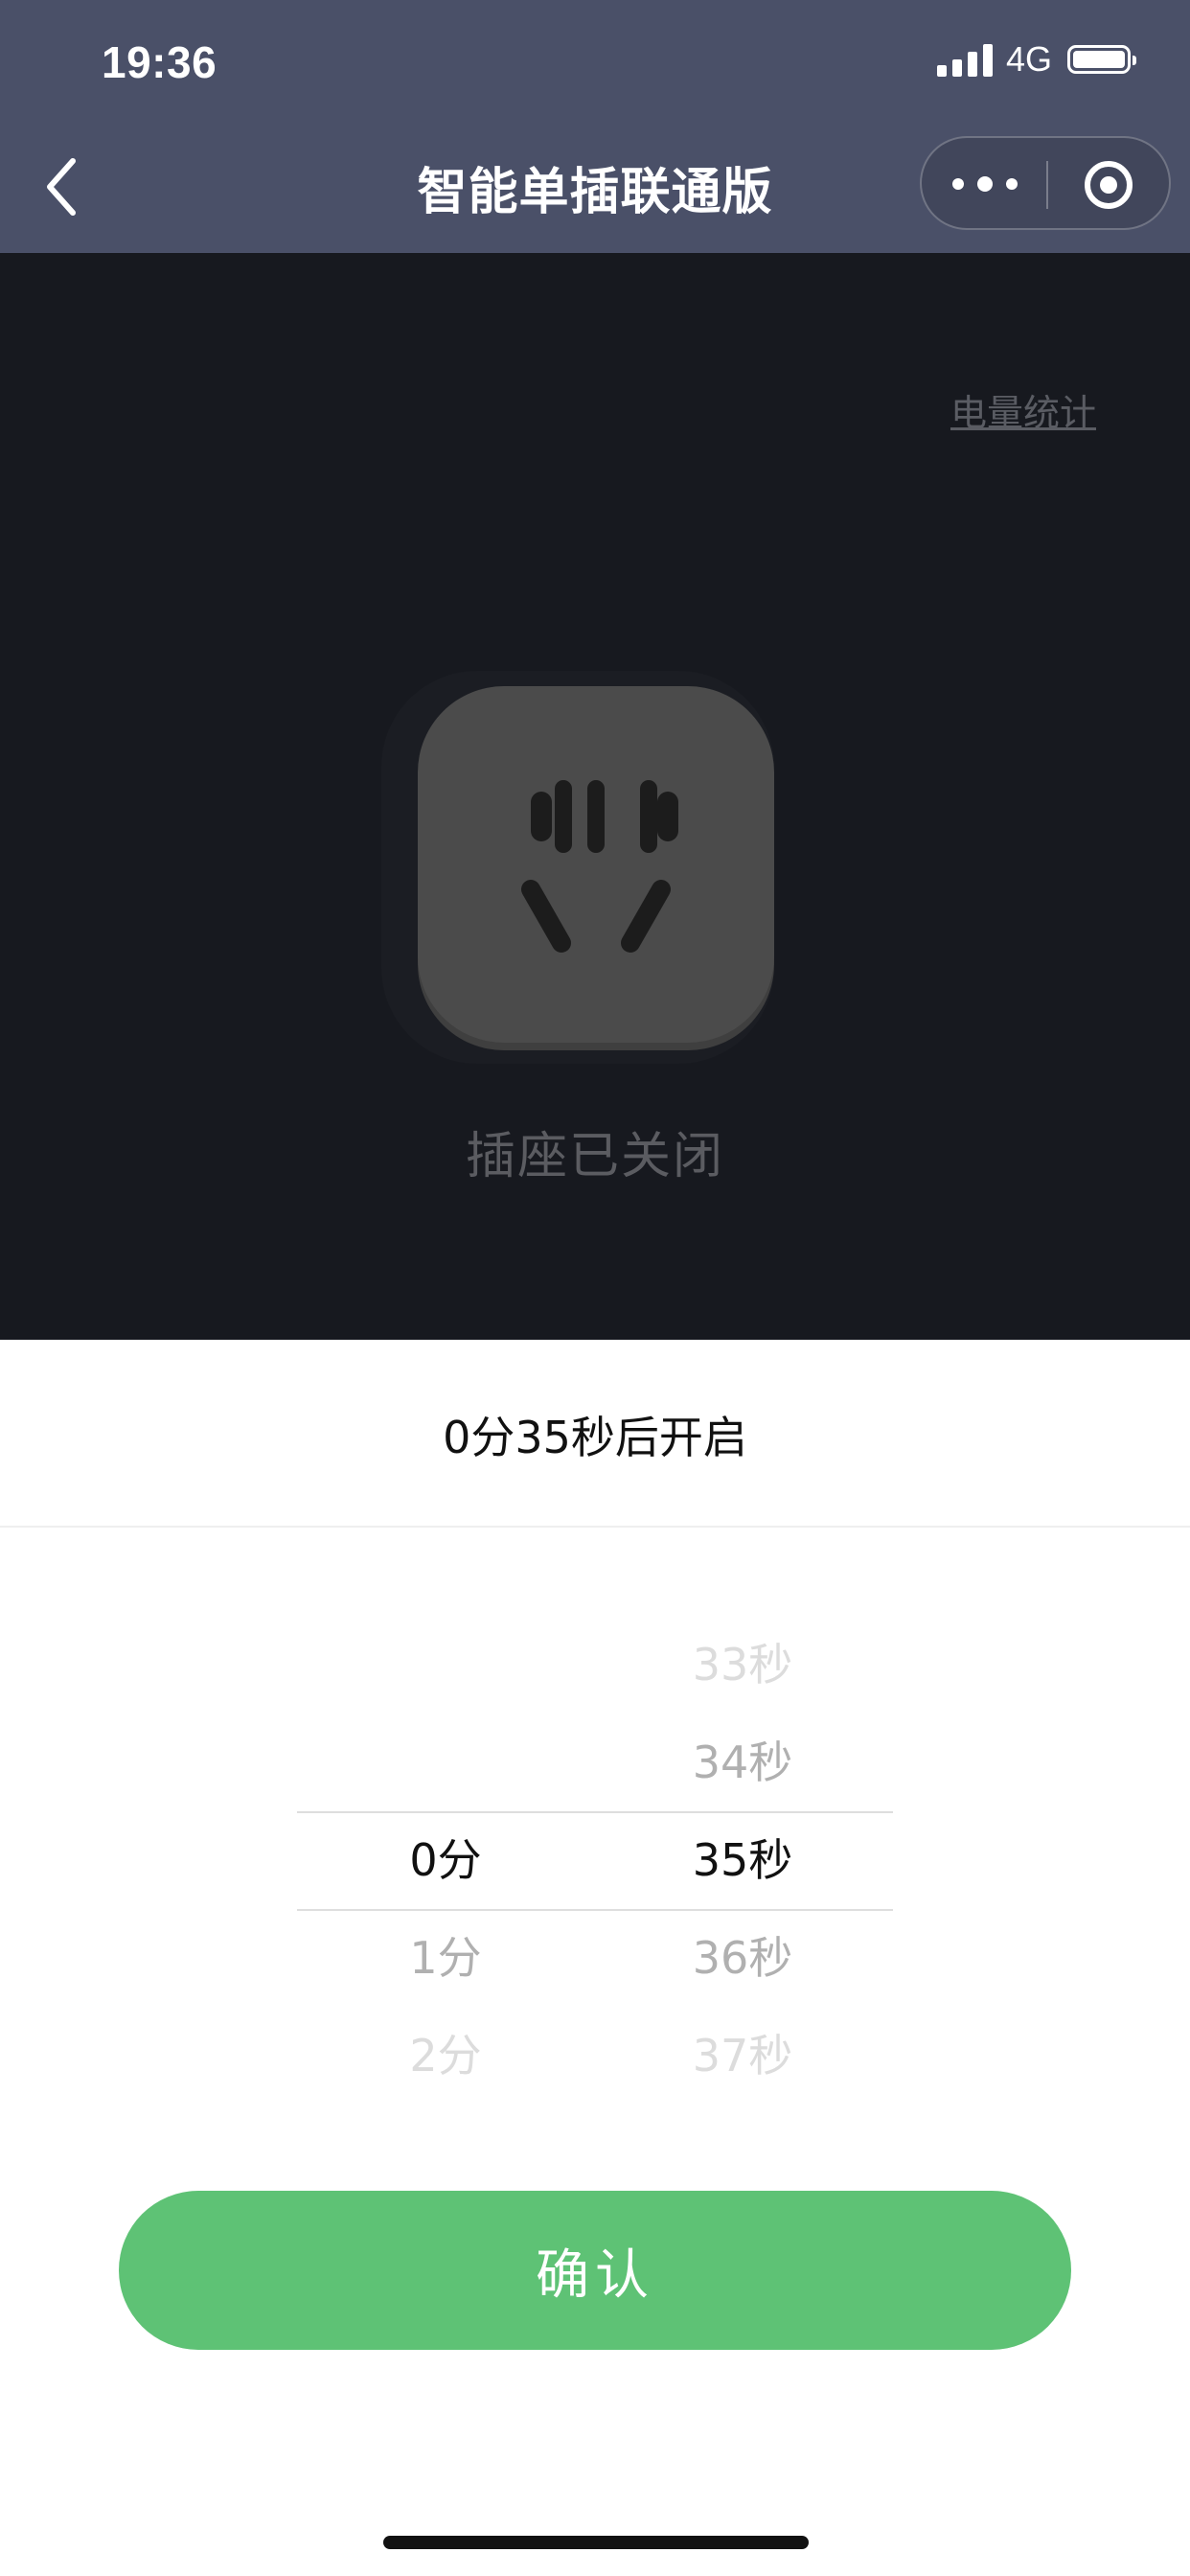  Describe the element at coordinates (1023, 409) in the screenshot. I see `power-stats-link: 电量统计` at that location.